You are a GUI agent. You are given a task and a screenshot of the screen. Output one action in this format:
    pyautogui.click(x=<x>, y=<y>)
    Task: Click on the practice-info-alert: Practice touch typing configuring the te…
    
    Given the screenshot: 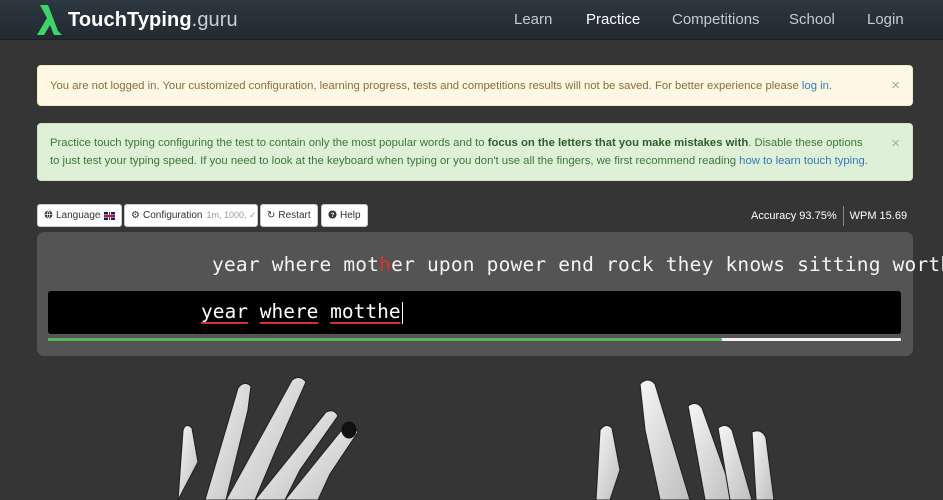 What is the action you would take?
    pyautogui.click(x=475, y=152)
    